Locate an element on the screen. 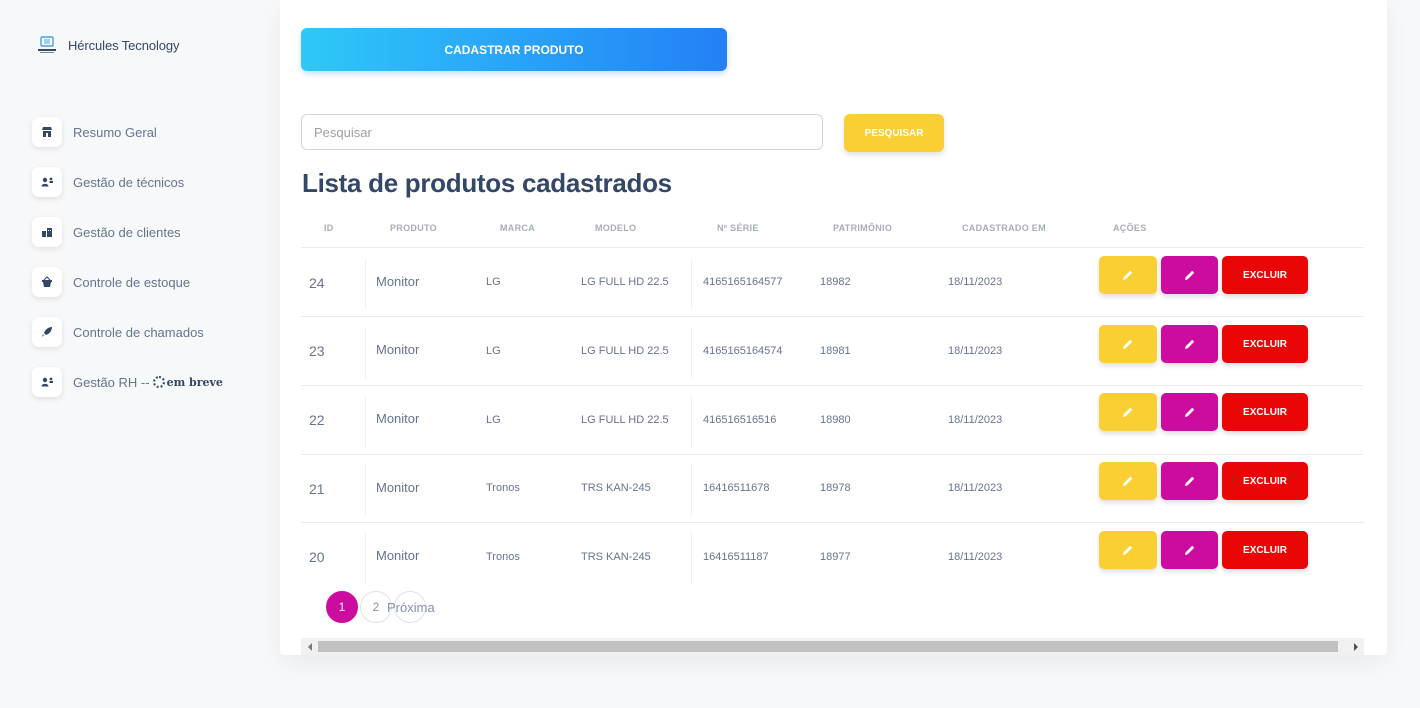 This screenshot has width=1420, height=708. sidebar-item-gestao-clientes: Gestão de clientes is located at coordinates (127, 232).